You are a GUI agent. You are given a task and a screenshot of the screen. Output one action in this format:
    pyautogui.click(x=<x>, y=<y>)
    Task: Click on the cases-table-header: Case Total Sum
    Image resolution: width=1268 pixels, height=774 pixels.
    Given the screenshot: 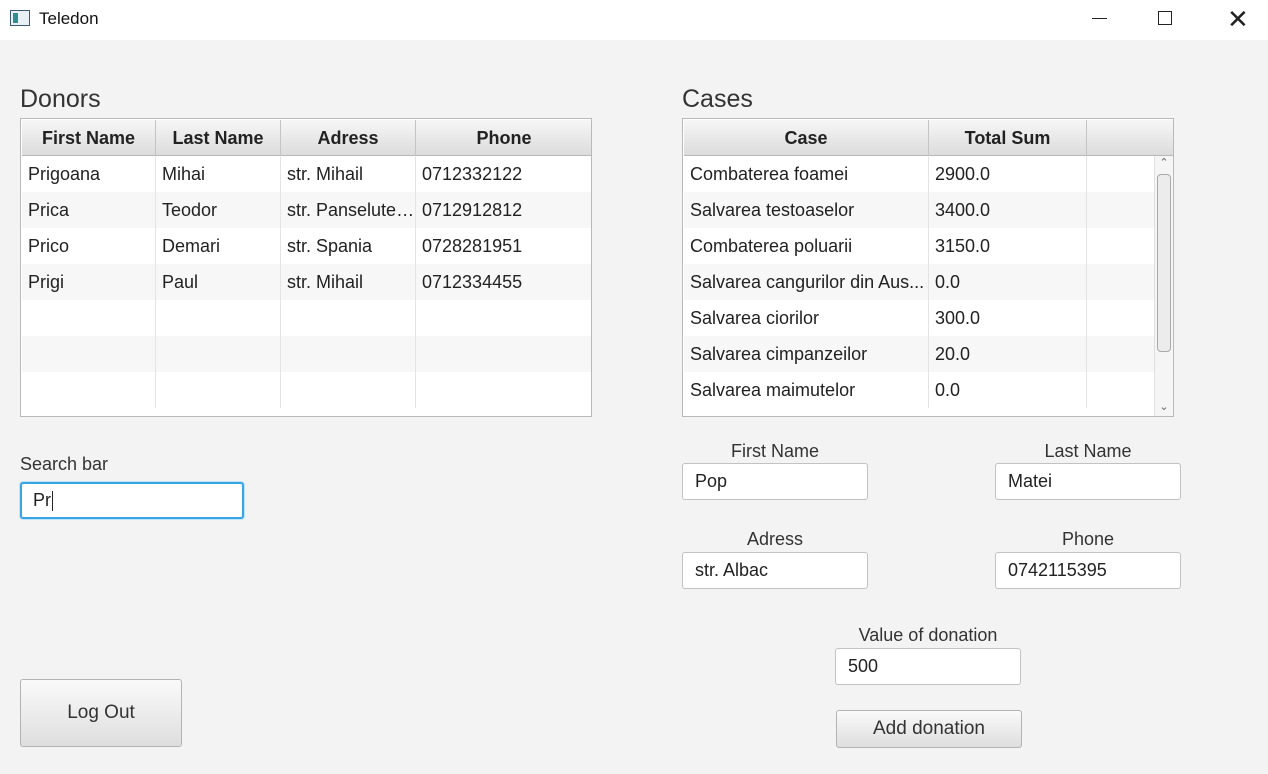 What is the action you would take?
    pyautogui.click(x=928, y=138)
    